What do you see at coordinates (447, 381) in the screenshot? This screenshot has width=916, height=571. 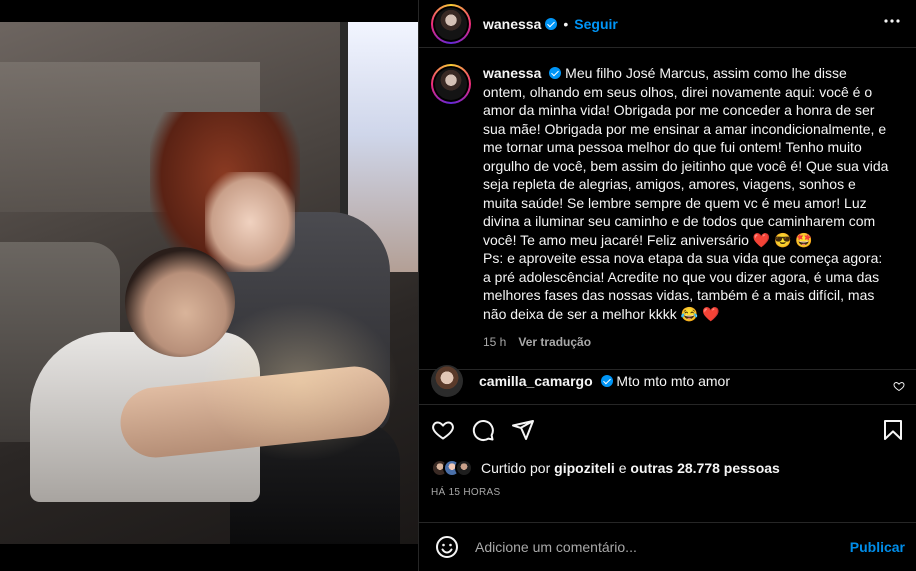 I see `commenter-avatar` at bounding box center [447, 381].